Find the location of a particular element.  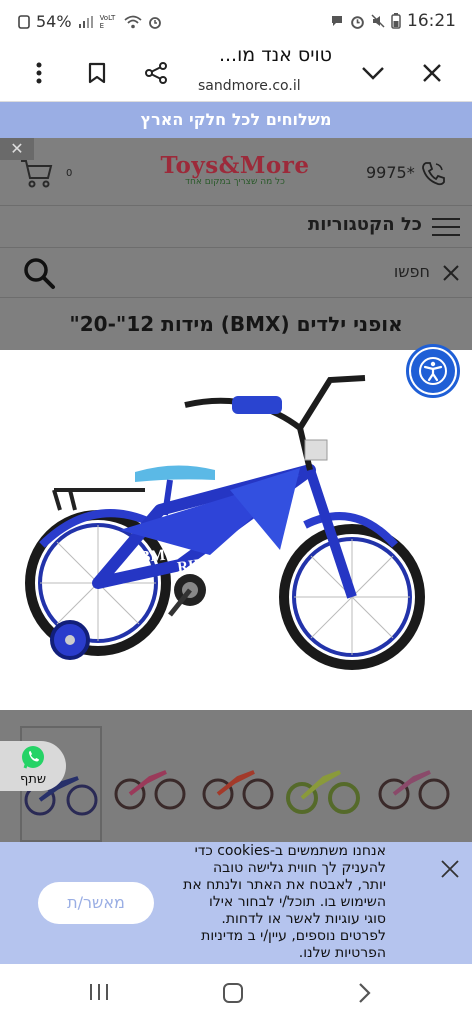

cookie-accept-button: מאשר/ת is located at coordinates (96, 903).